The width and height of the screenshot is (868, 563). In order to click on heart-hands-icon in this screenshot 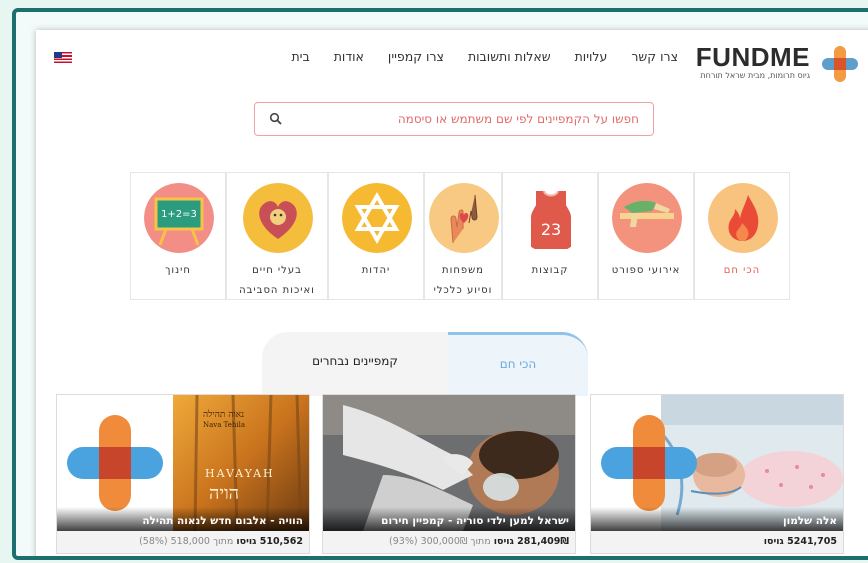, I will do `click(464, 218)`.